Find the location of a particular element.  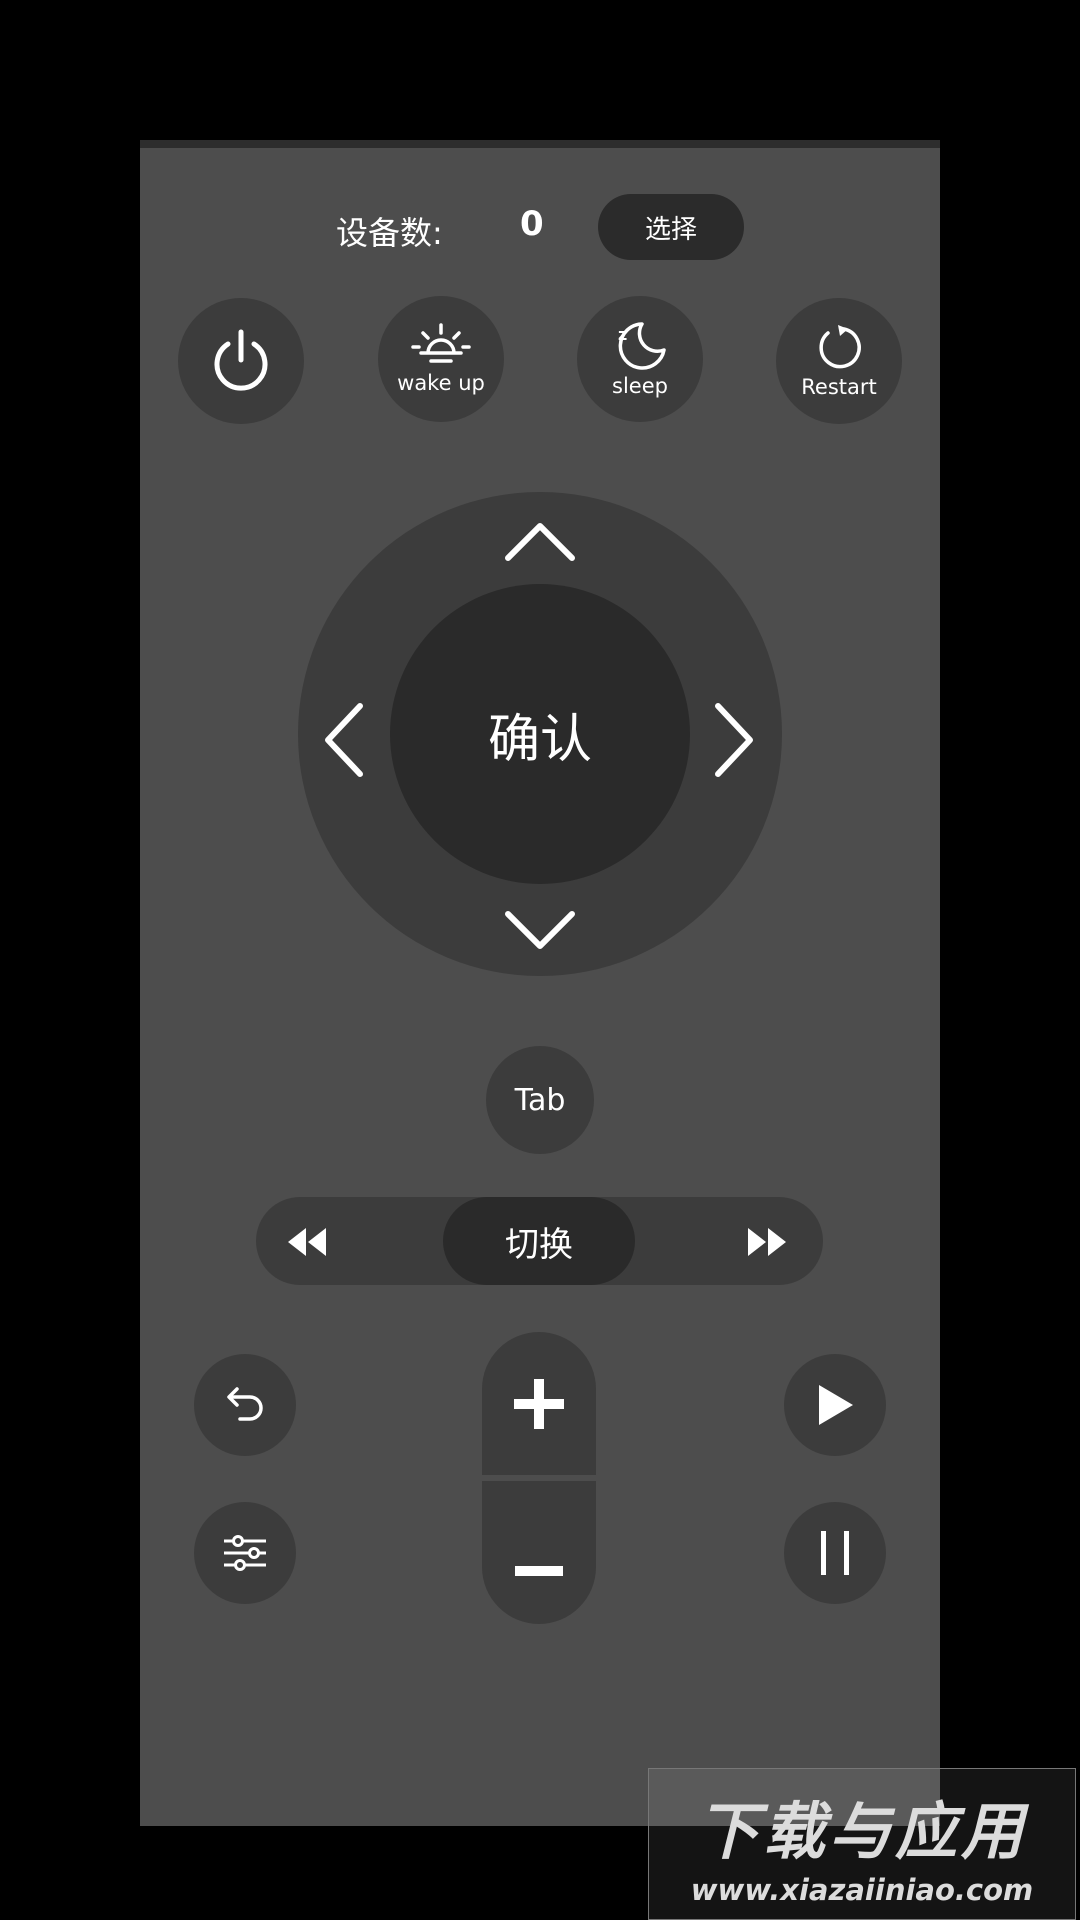

watermark-url: www.xiazaiiniao.com is located at coordinates (862, 1890).